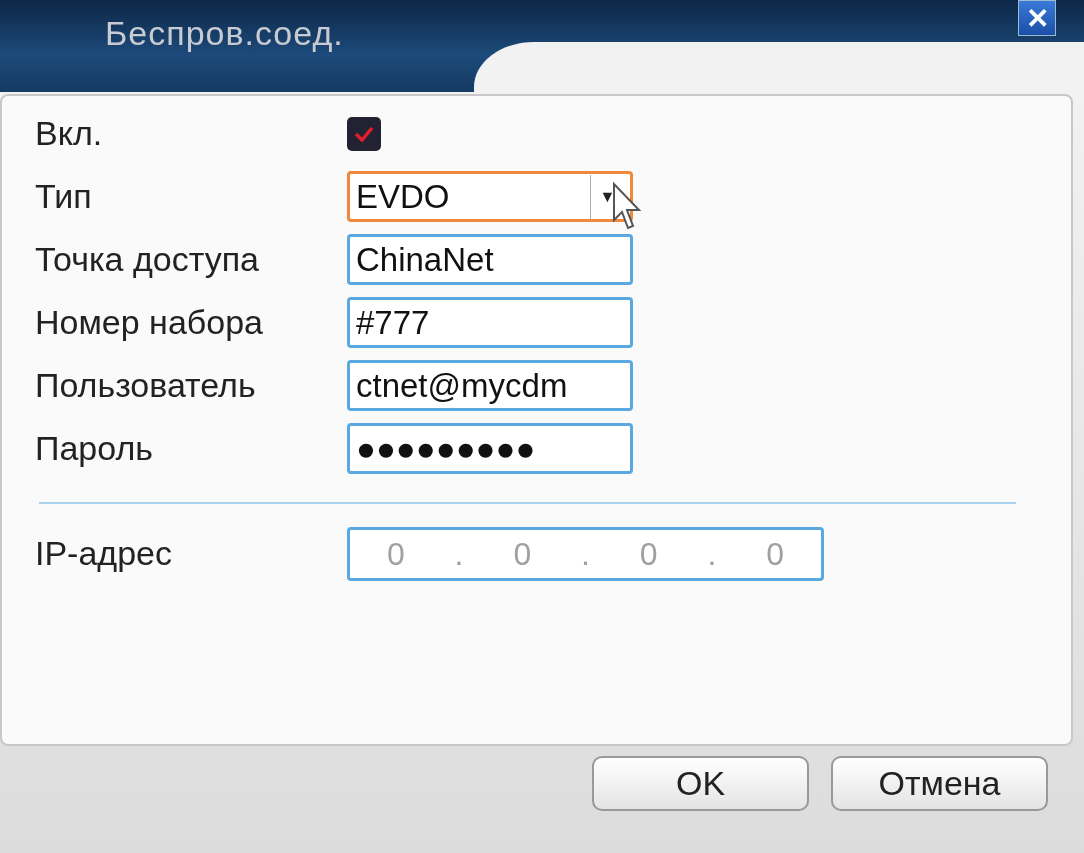  What do you see at coordinates (364, 133) in the screenshot?
I see `enable-checkbox` at bounding box center [364, 133].